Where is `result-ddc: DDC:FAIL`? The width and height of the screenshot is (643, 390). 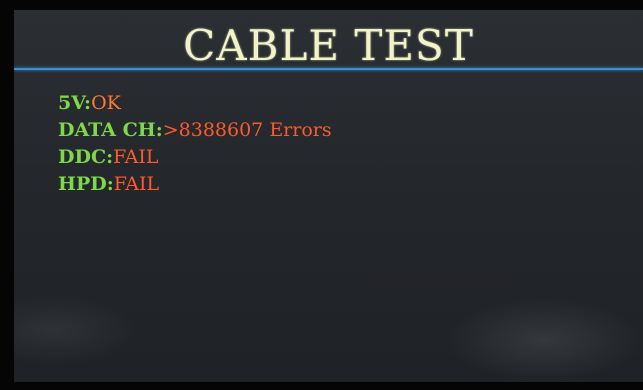
result-ddc: DDC:FAIL is located at coordinates (195, 157).